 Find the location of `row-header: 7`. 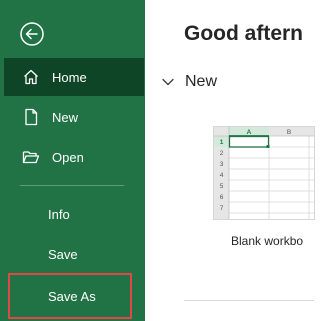

row-header: 7 is located at coordinates (222, 208).